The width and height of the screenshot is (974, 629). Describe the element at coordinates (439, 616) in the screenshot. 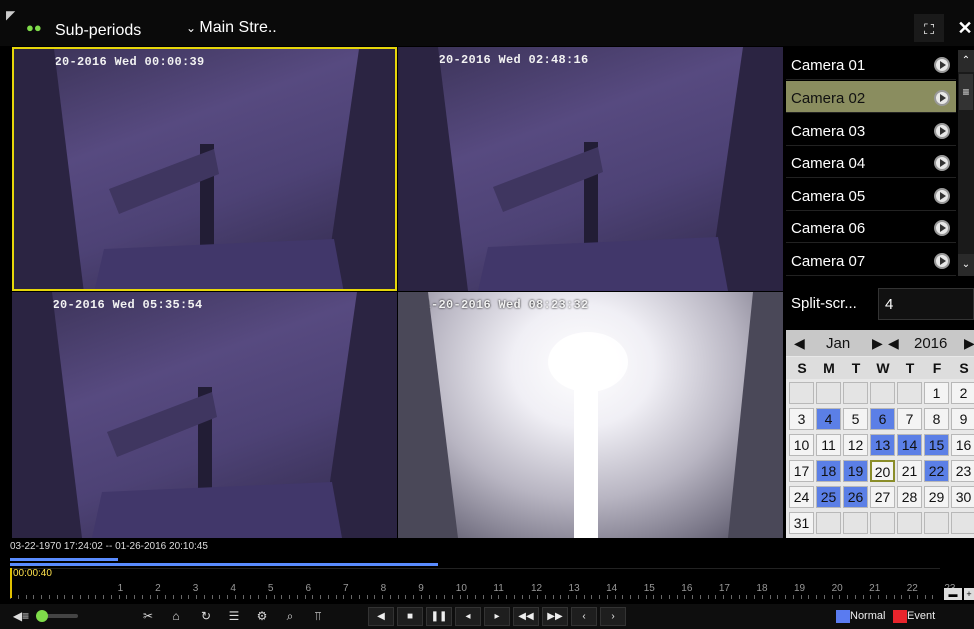

I see `pause-button: ❚❚` at that location.